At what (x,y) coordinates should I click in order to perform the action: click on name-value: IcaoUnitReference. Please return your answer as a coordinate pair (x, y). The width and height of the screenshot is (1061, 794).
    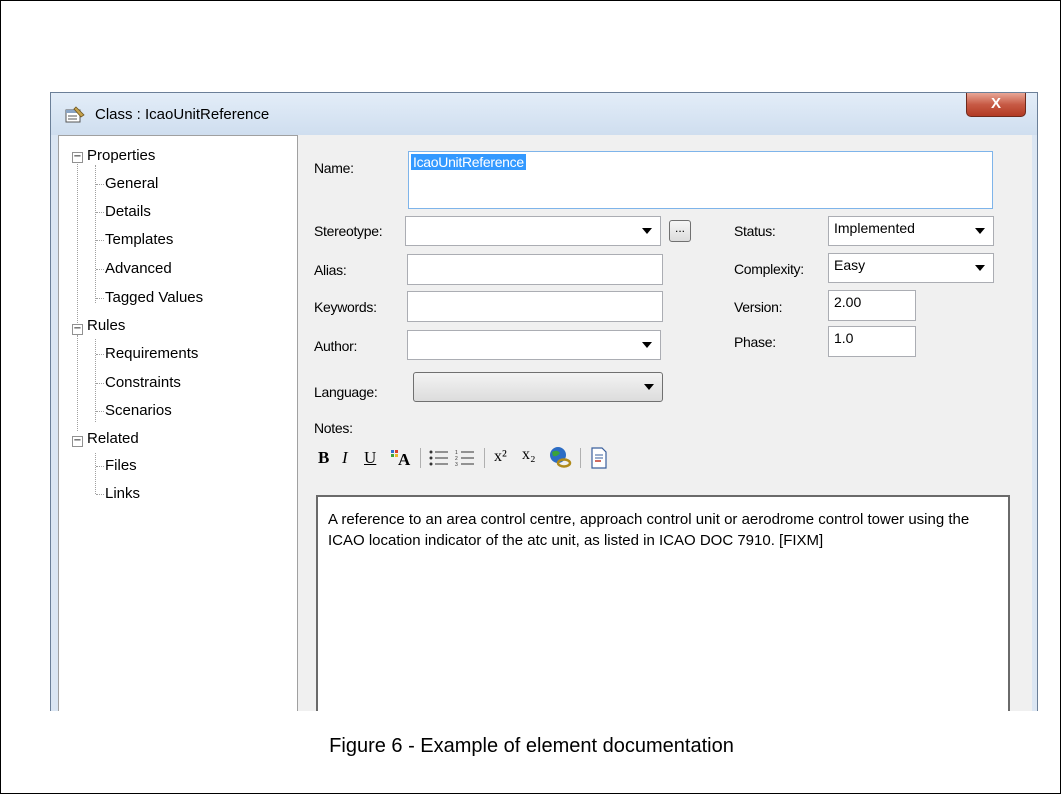
    Looking at the image, I should click on (468, 162).